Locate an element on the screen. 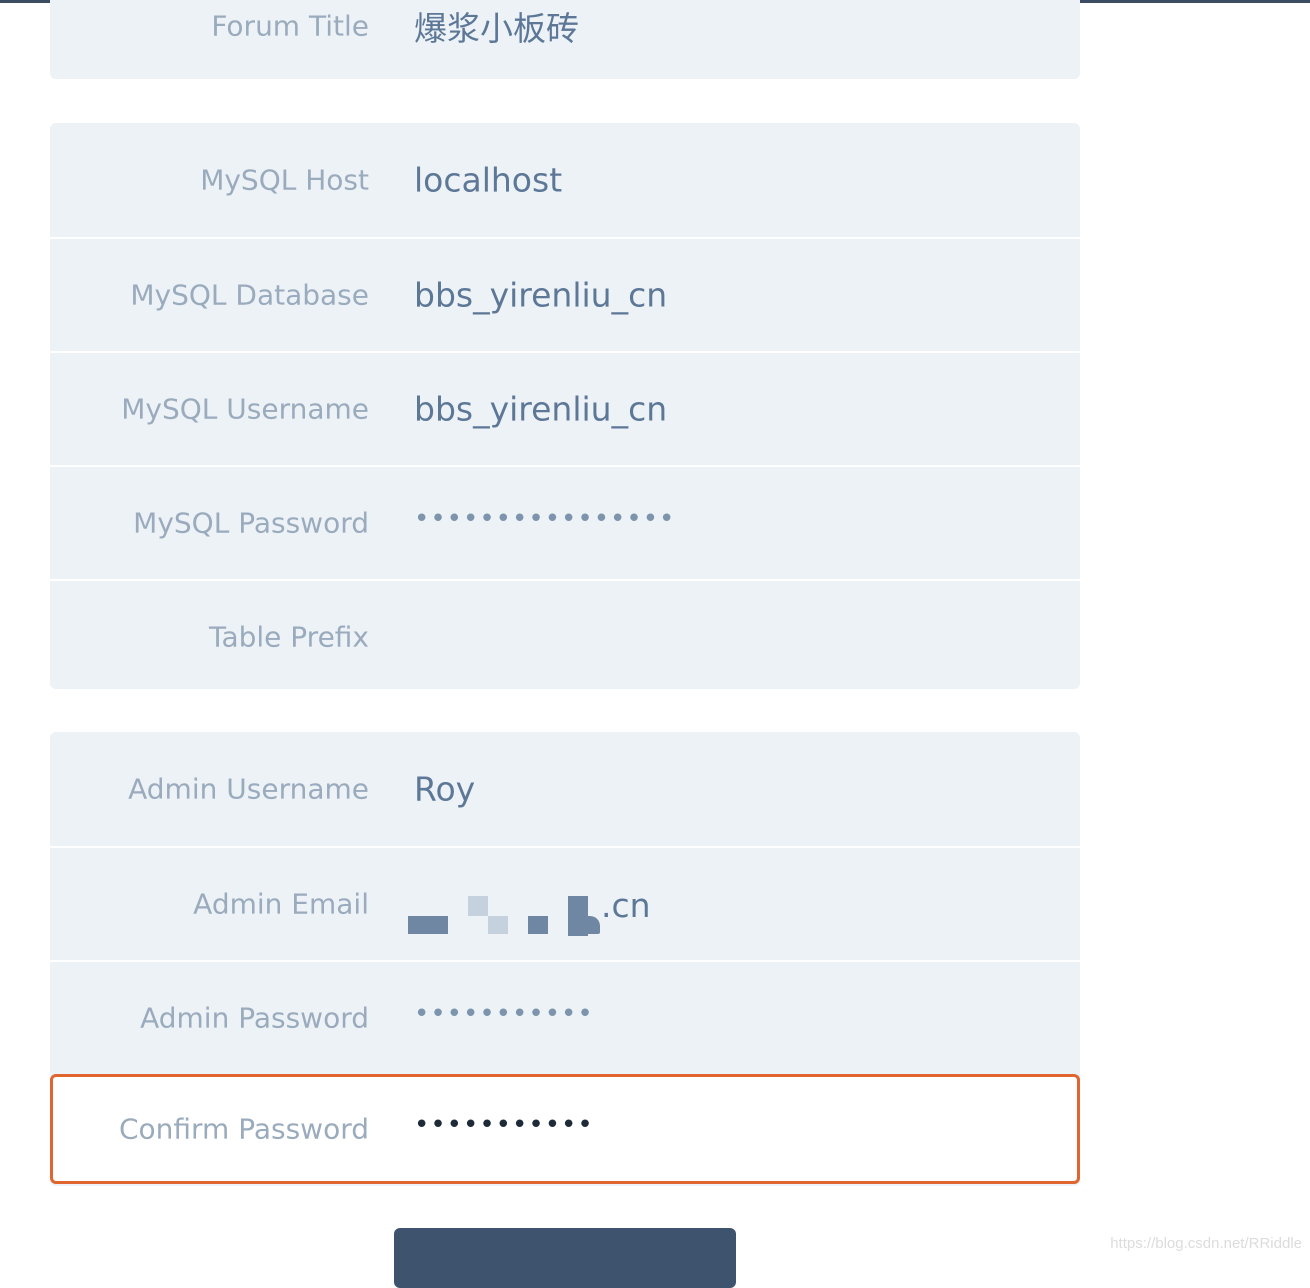 The image size is (1310, 1288). mysql-host-row: MySQL Host localhost is located at coordinates (565, 180).